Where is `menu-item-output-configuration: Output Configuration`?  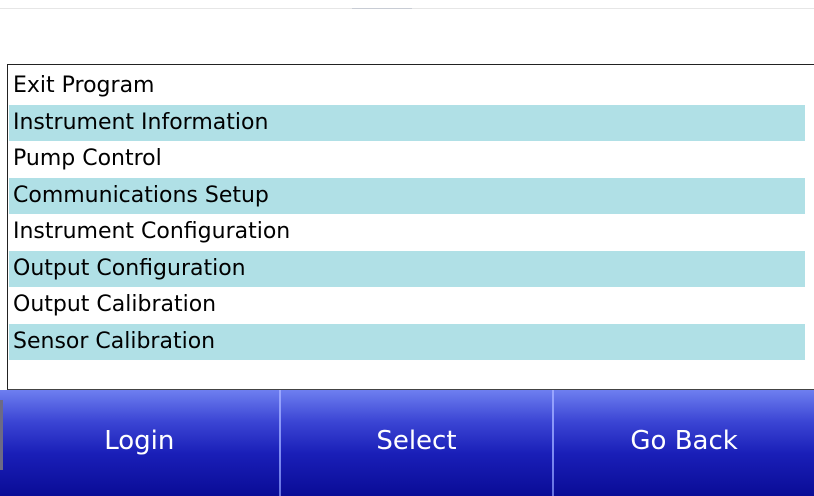
menu-item-output-configuration: Output Configuration is located at coordinates (407, 268).